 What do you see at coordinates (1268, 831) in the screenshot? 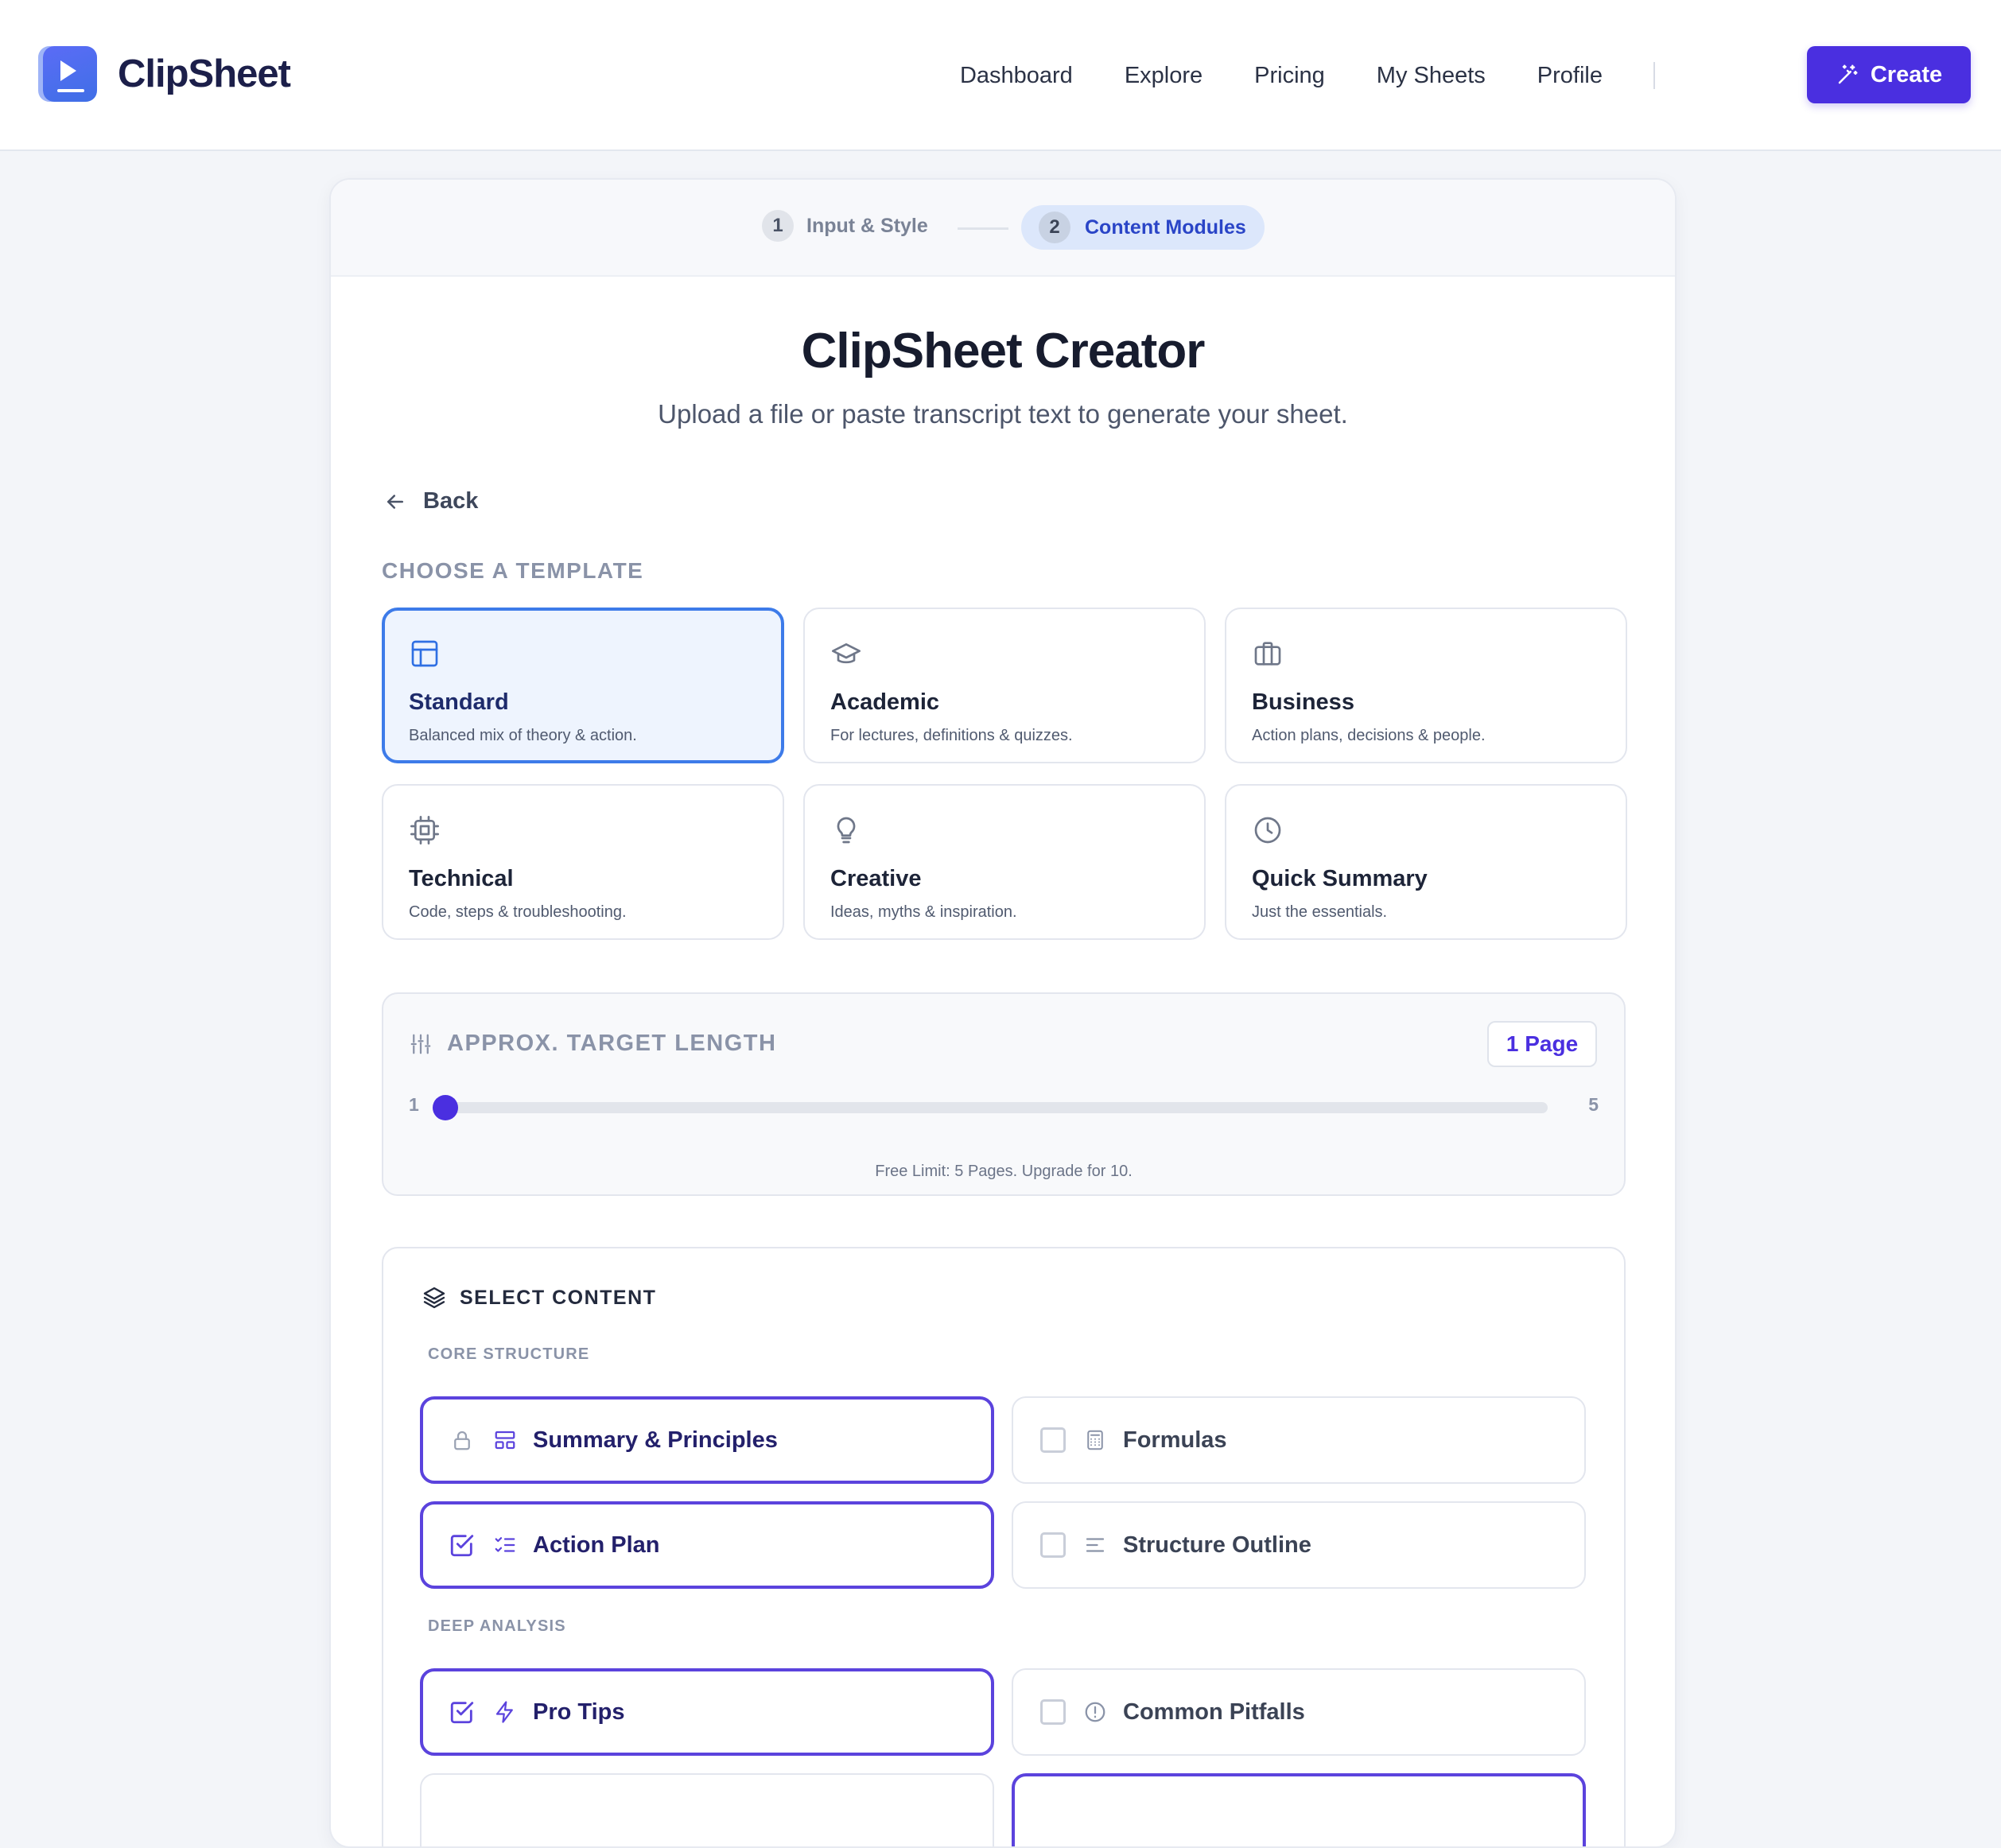
I see `clock-icon` at bounding box center [1268, 831].